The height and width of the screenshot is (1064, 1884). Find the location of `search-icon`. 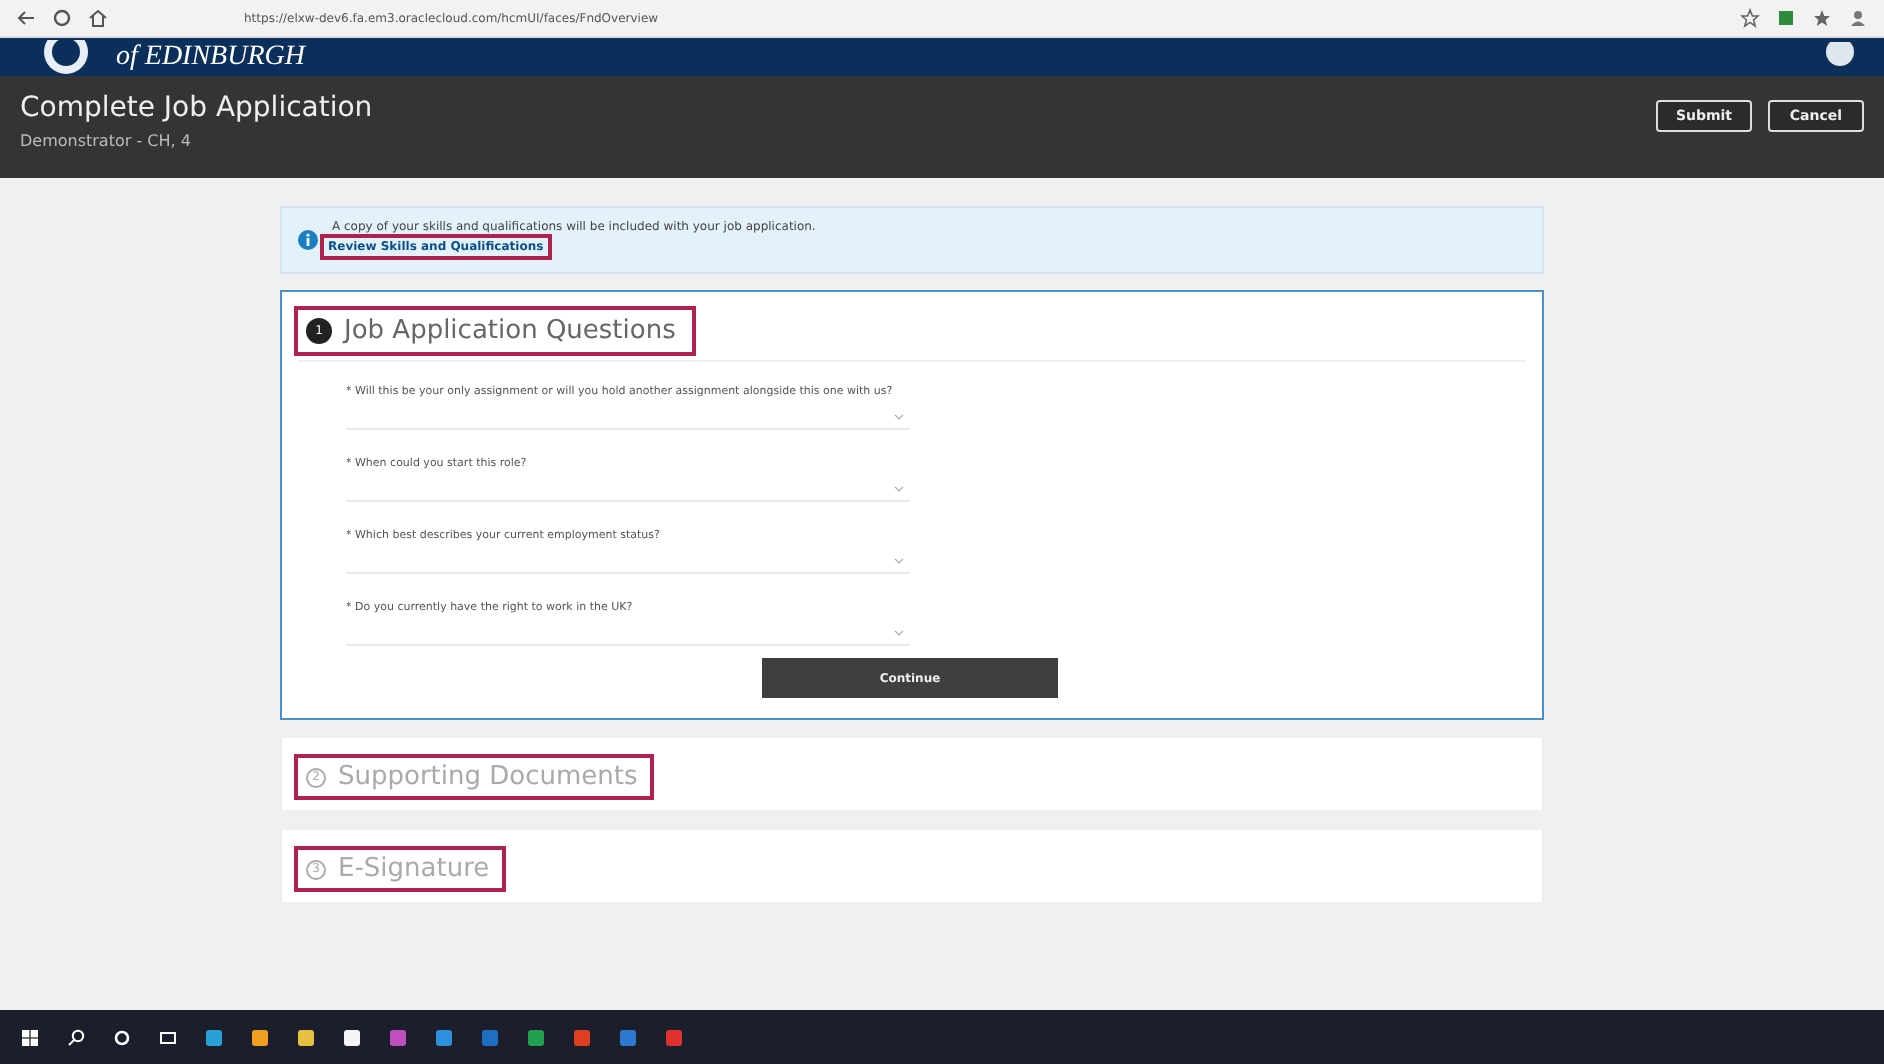

search-icon is located at coordinates (76, 1037).